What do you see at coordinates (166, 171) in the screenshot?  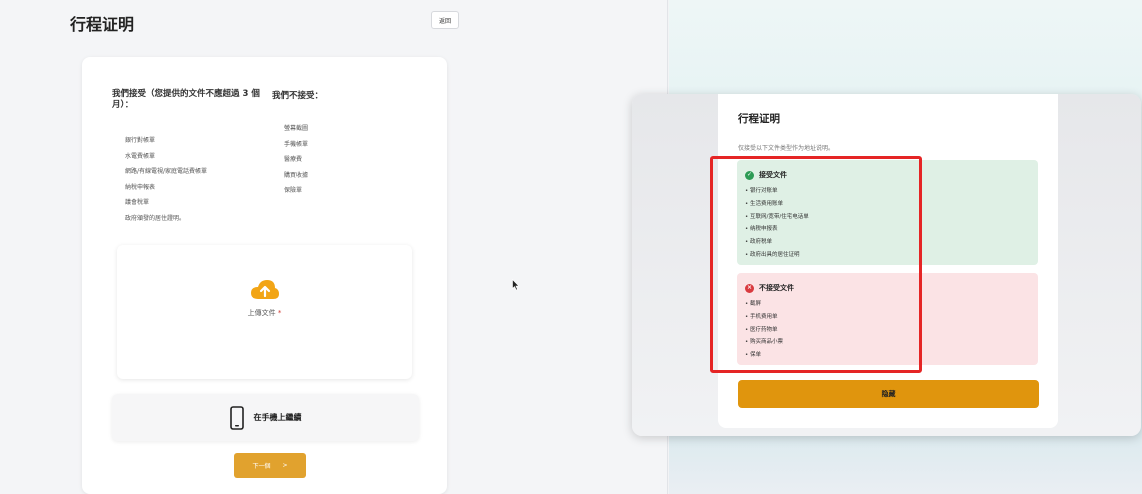 I see `accepted-document-item: 網路/有線電視/家庭電話費帳單` at bounding box center [166, 171].